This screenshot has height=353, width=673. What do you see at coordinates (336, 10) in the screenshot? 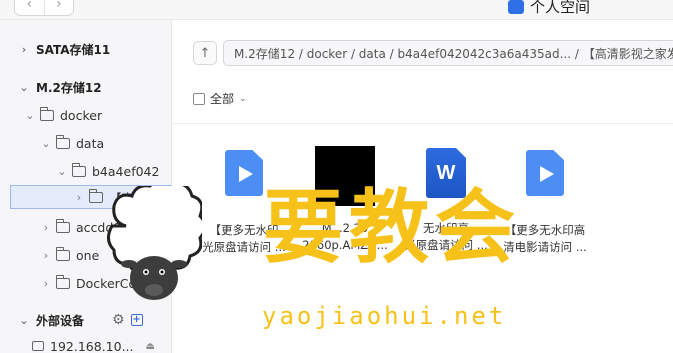
I see `title-bar: ‹ › 个人空间` at bounding box center [336, 10].